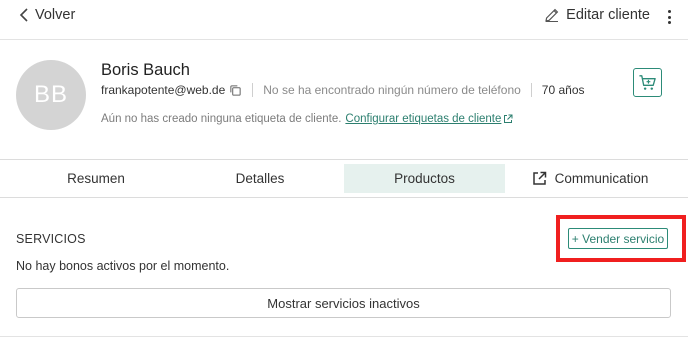 This screenshot has width=688, height=338. I want to click on back-button: Volver, so click(46, 15).